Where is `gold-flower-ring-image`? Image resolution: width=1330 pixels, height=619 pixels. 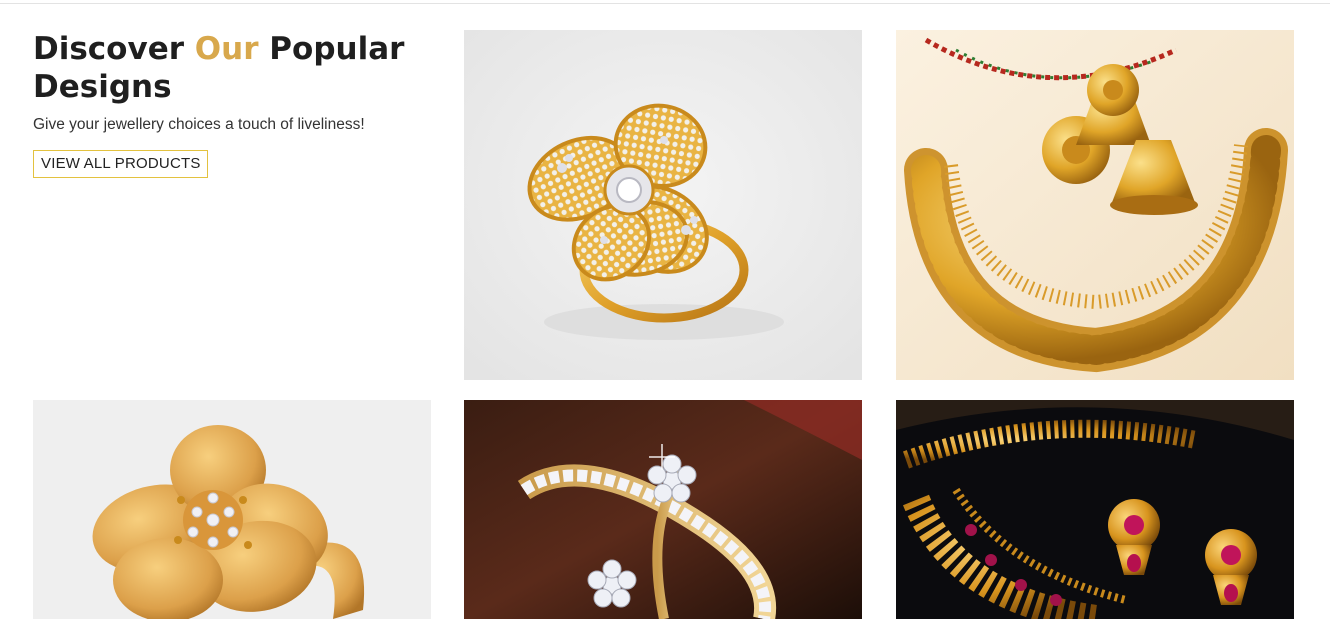 gold-flower-ring-image is located at coordinates (232, 509).